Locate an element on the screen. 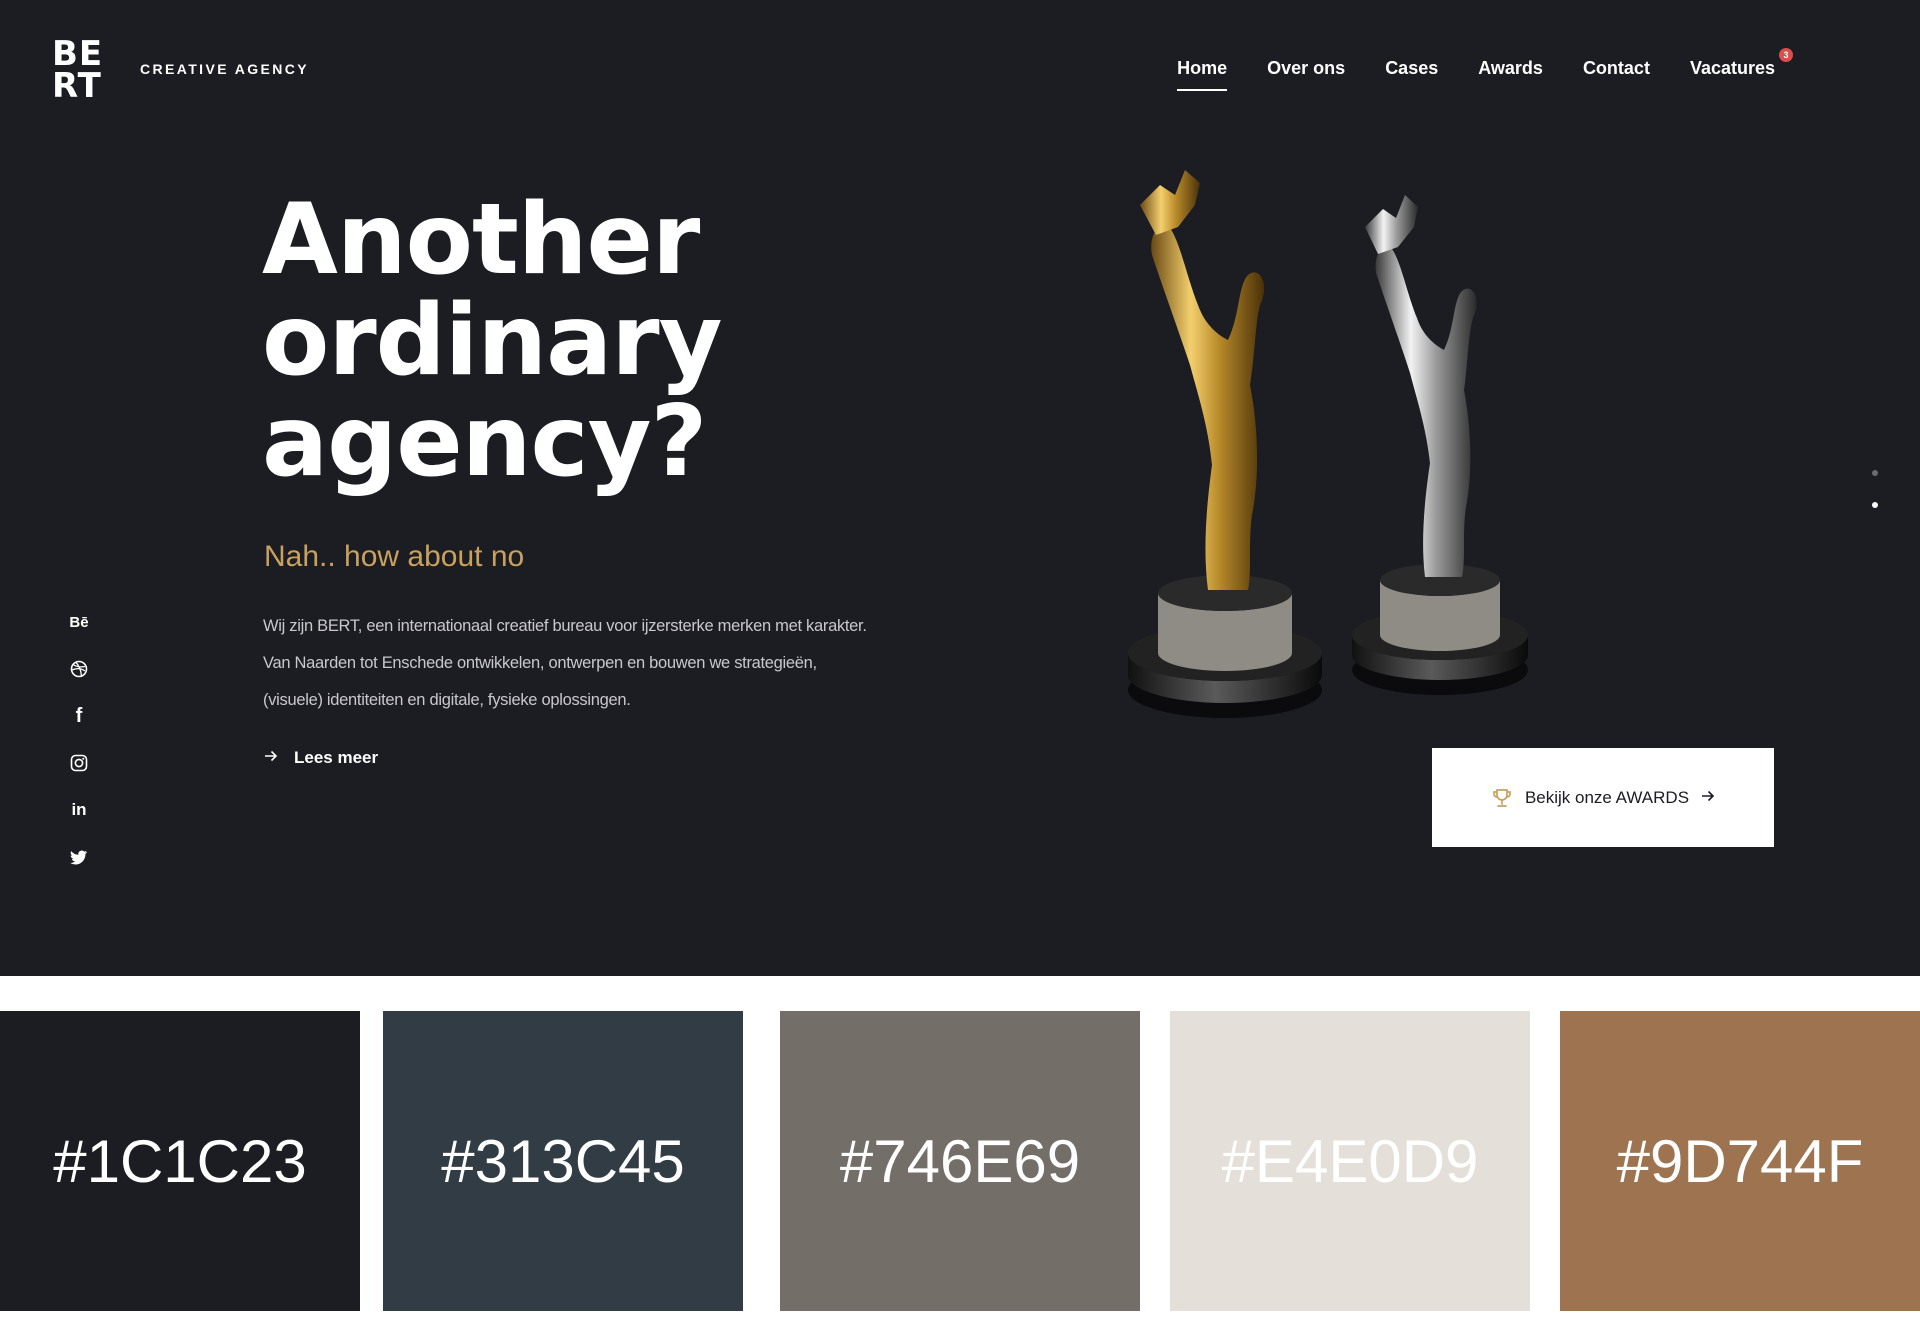 Image resolution: width=1920 pixels, height=1340 pixels. slider-dot is located at coordinates (1875, 473).